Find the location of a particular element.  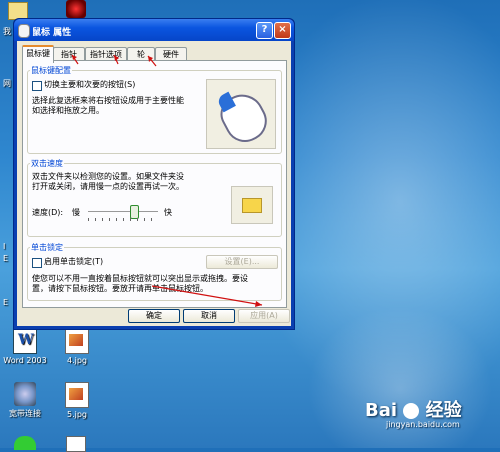

paw-icon is located at coordinates (411, 411).